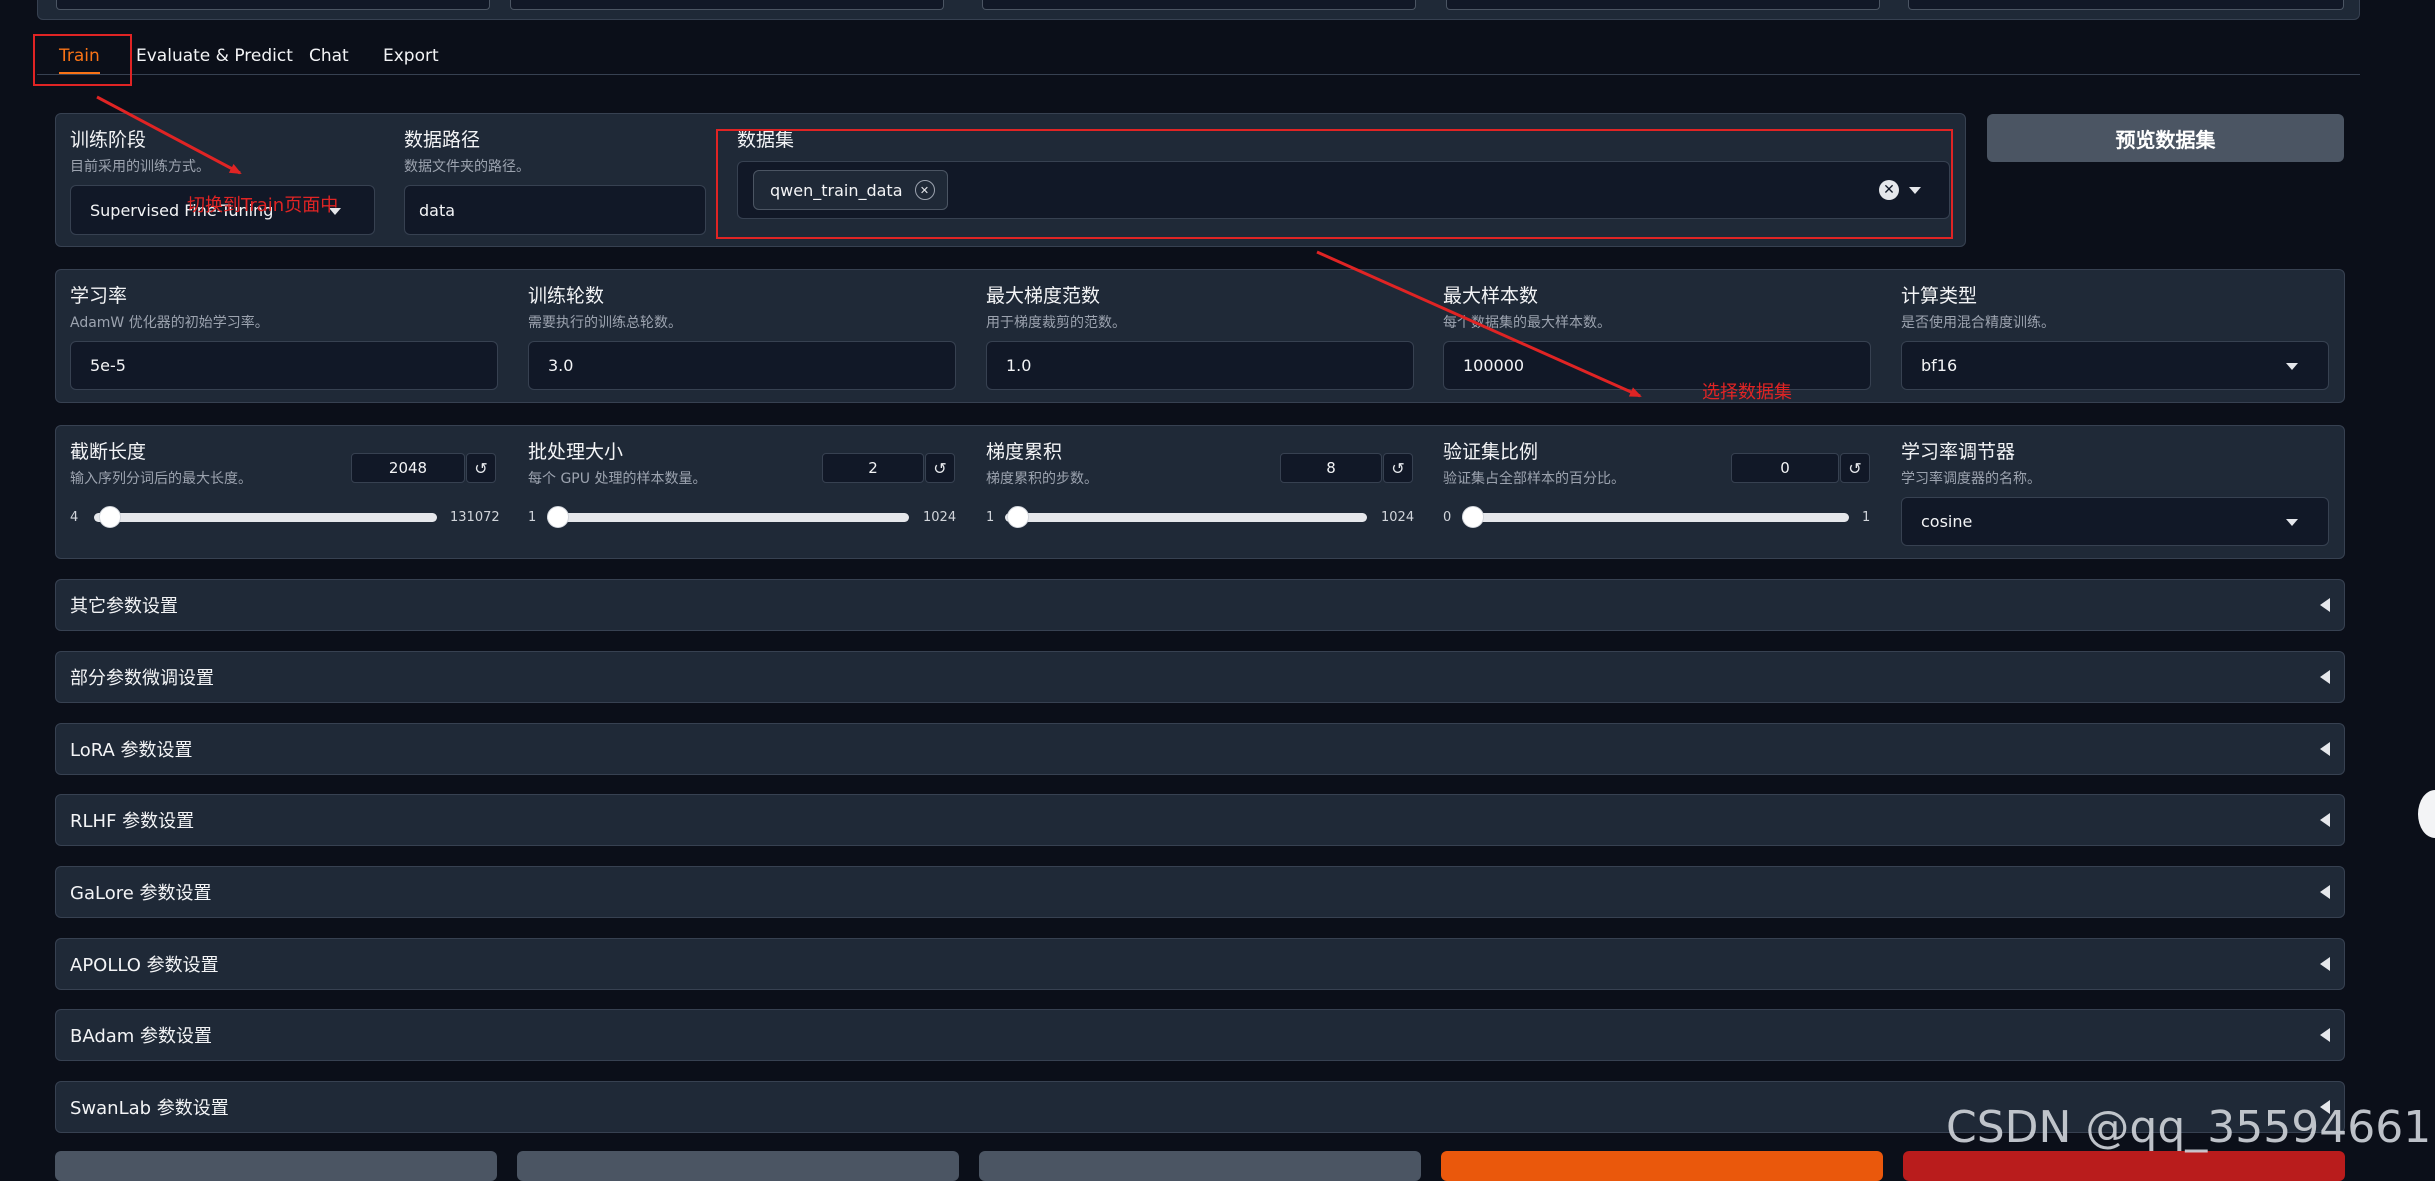 The width and height of the screenshot is (2435, 1181). What do you see at coordinates (1479, 324) in the screenshot?
I see `arrow-to-dataset-note` at bounding box center [1479, 324].